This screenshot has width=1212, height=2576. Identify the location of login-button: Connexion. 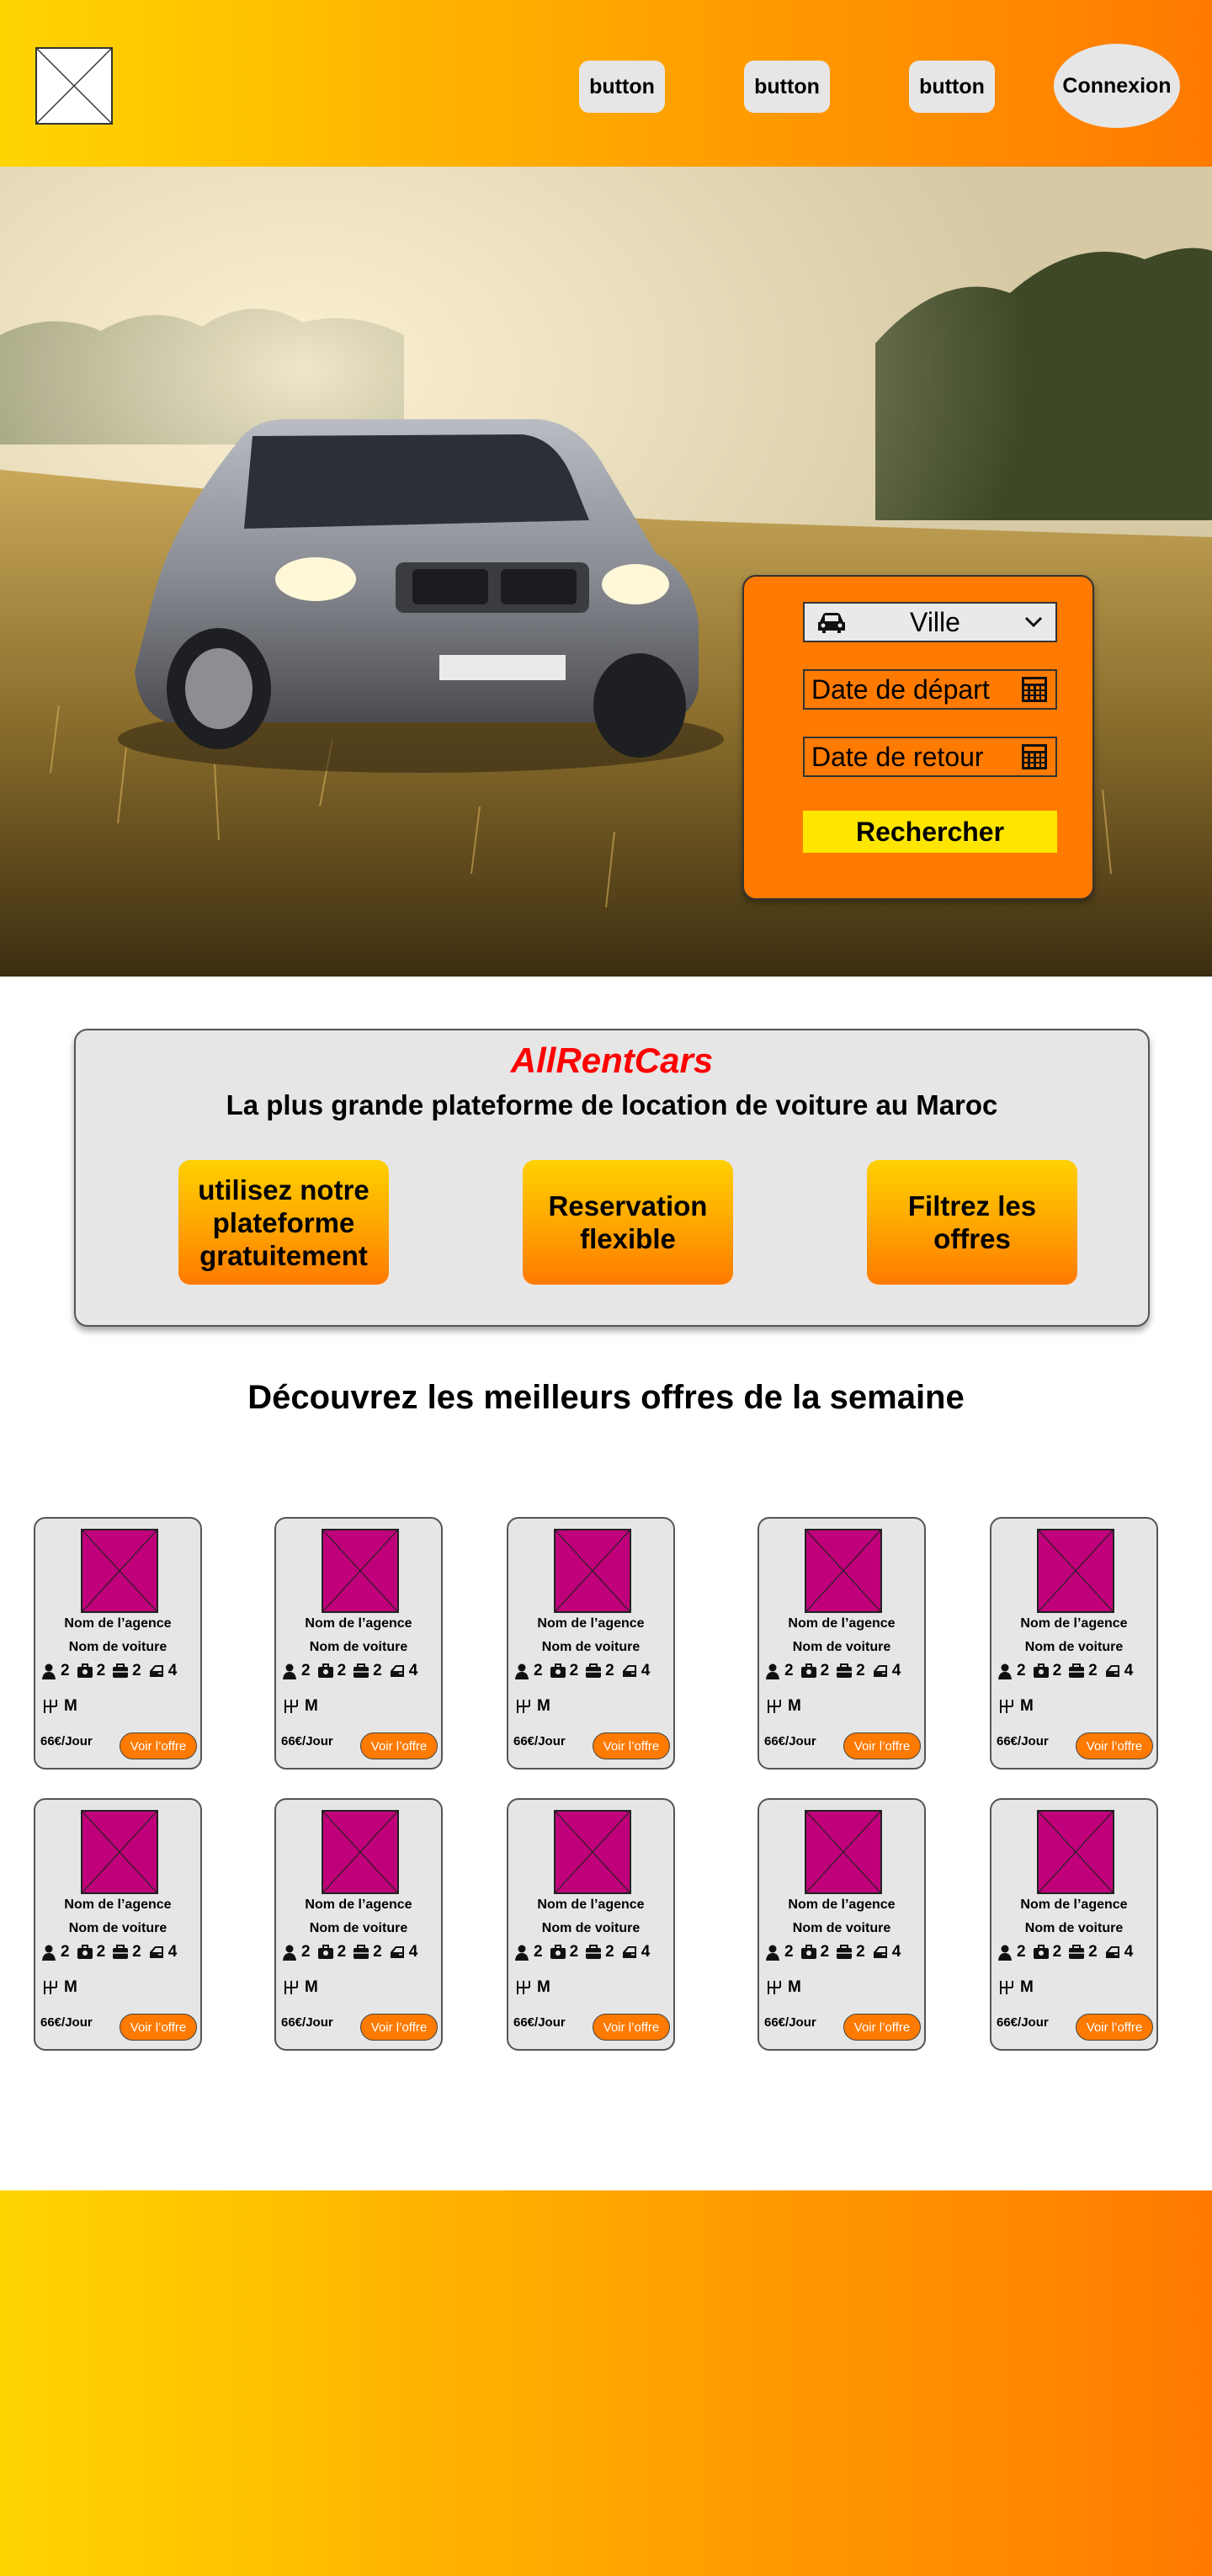
(1117, 86).